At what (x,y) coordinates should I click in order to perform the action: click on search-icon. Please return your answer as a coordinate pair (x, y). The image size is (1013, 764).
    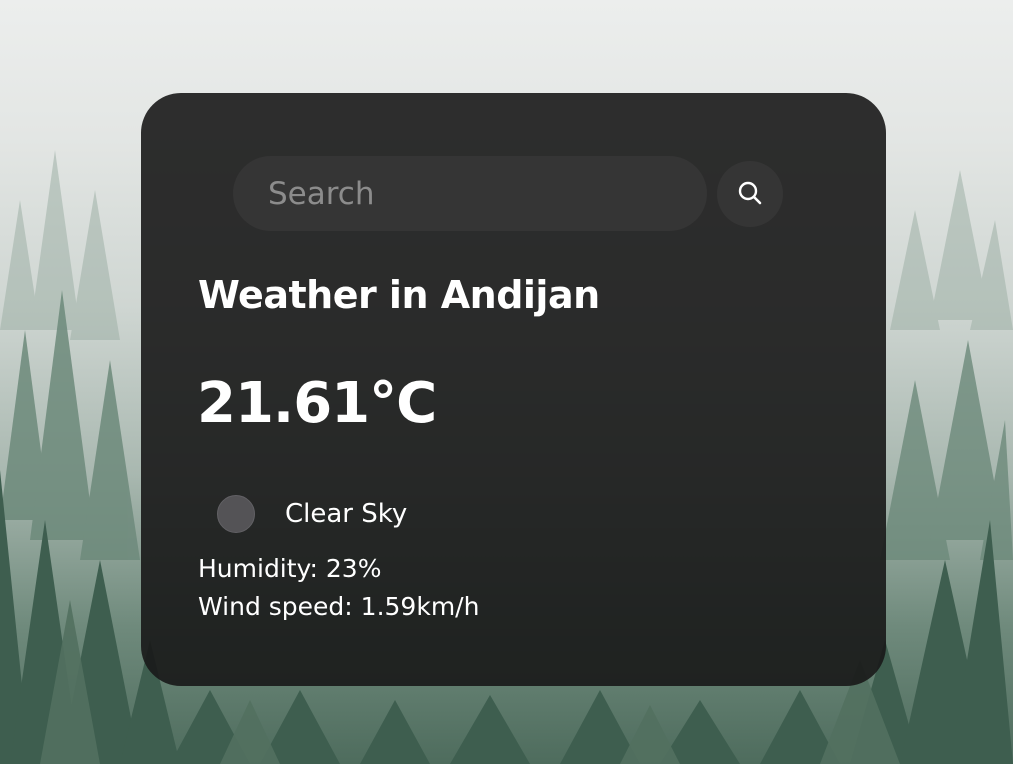
    Looking at the image, I should click on (750, 194).